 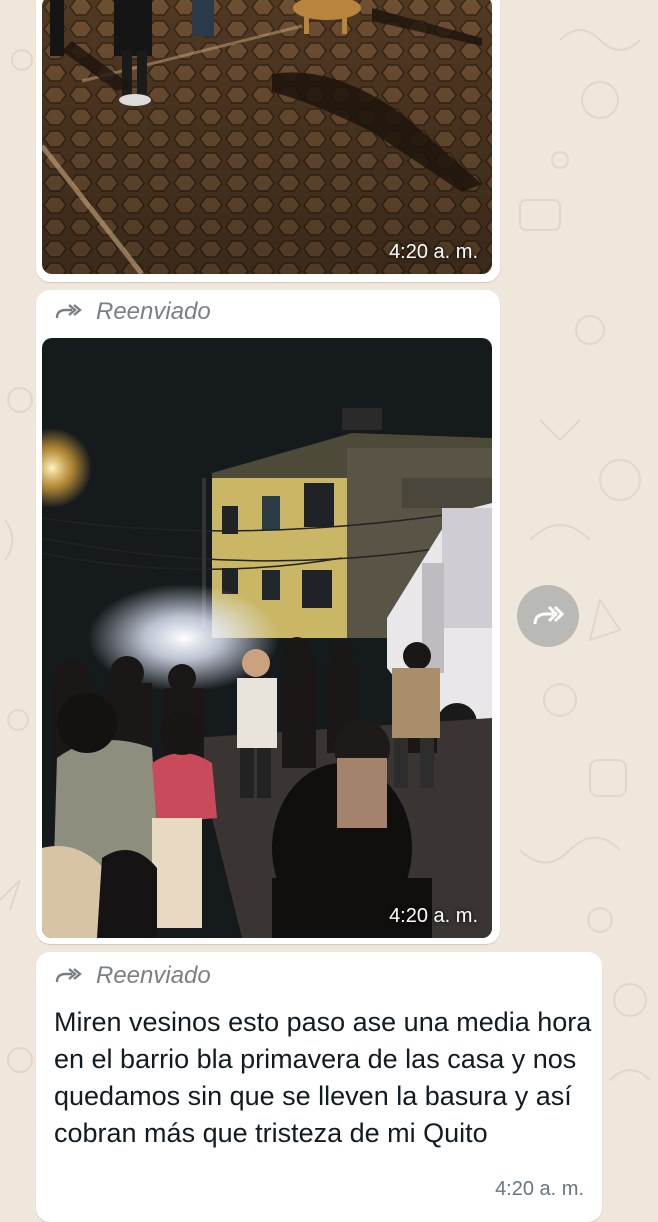 I want to click on forward-arrow-icon, so click(x=549, y=615).